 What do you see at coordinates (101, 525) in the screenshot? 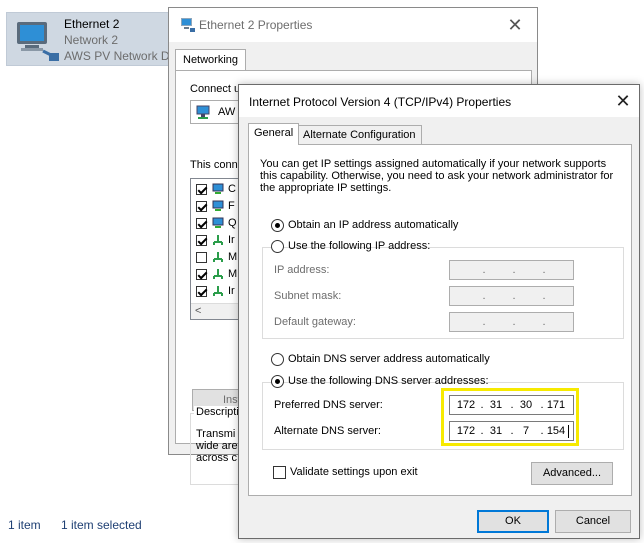
I see `status-selected-count: 1 item selected` at bounding box center [101, 525].